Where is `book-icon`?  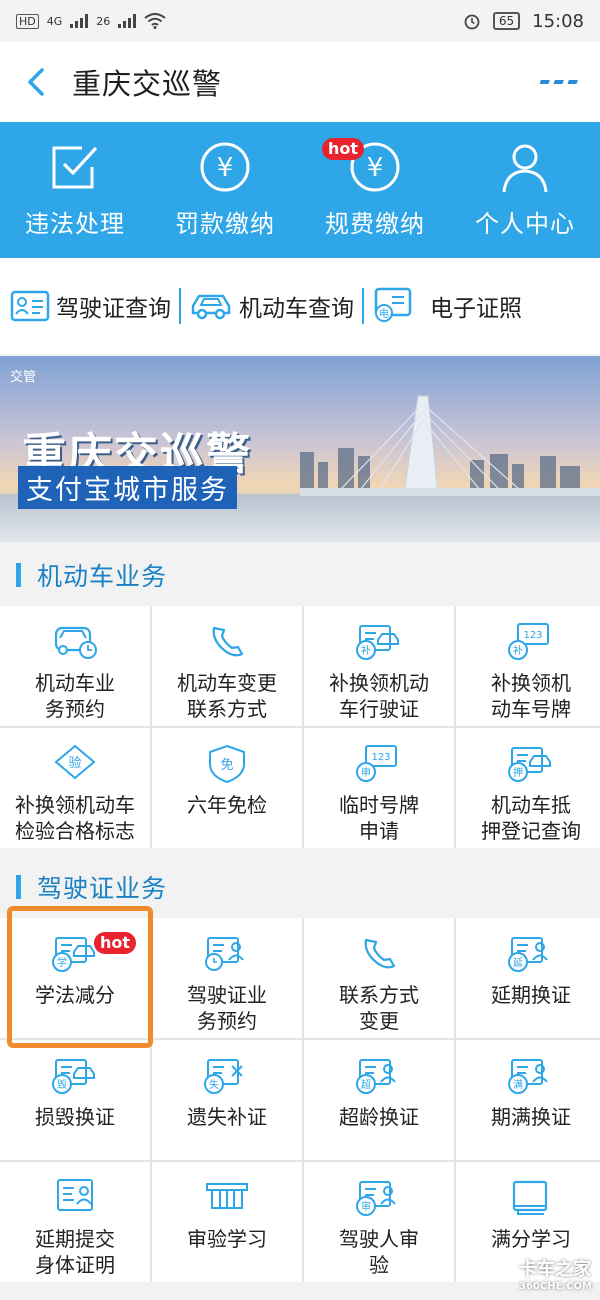
book-icon is located at coordinates (530, 1197).